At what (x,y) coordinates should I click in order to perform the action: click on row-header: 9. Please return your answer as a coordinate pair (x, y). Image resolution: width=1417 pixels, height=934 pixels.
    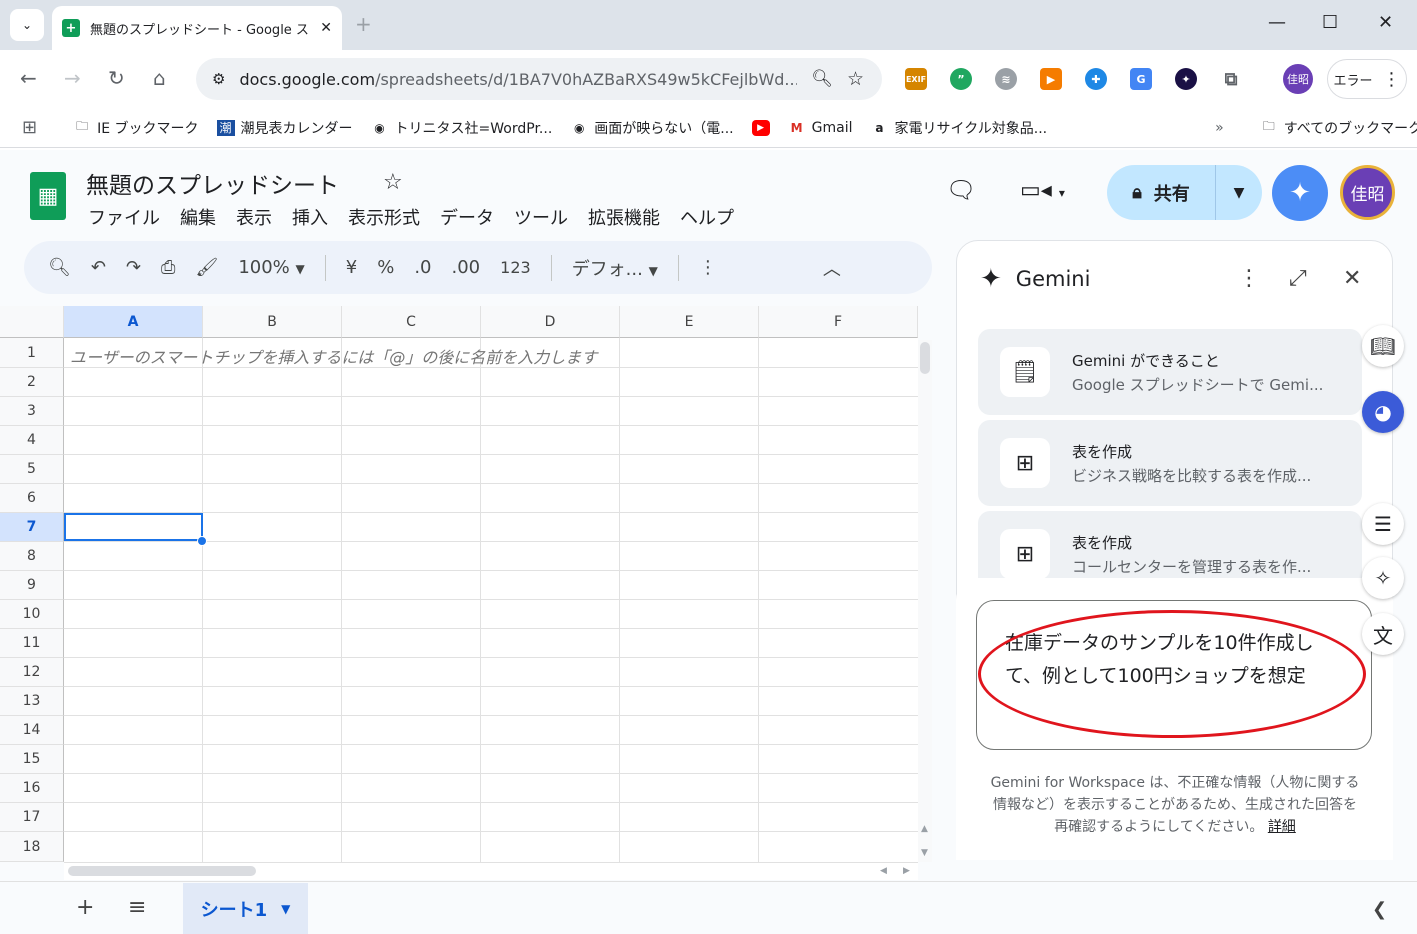
    Looking at the image, I should click on (32, 585).